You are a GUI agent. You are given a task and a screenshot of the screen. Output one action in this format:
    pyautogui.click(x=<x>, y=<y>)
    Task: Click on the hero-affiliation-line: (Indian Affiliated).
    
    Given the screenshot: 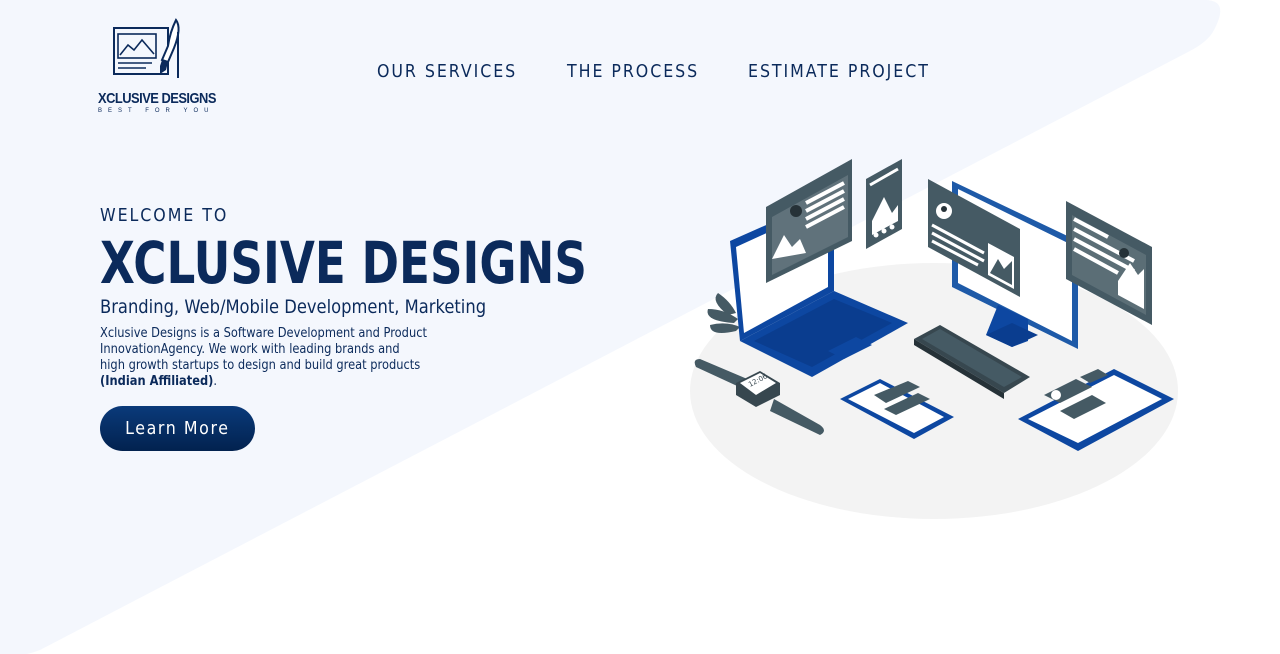 What is the action you would take?
    pyautogui.click(x=267, y=382)
    